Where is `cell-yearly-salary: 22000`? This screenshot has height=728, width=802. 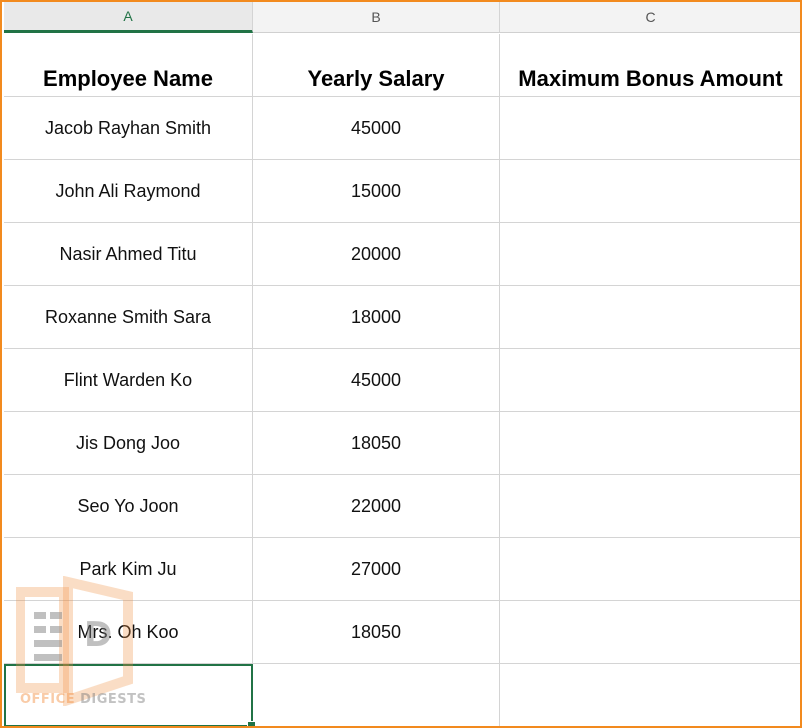
cell-yearly-salary: 22000 is located at coordinates (376, 506).